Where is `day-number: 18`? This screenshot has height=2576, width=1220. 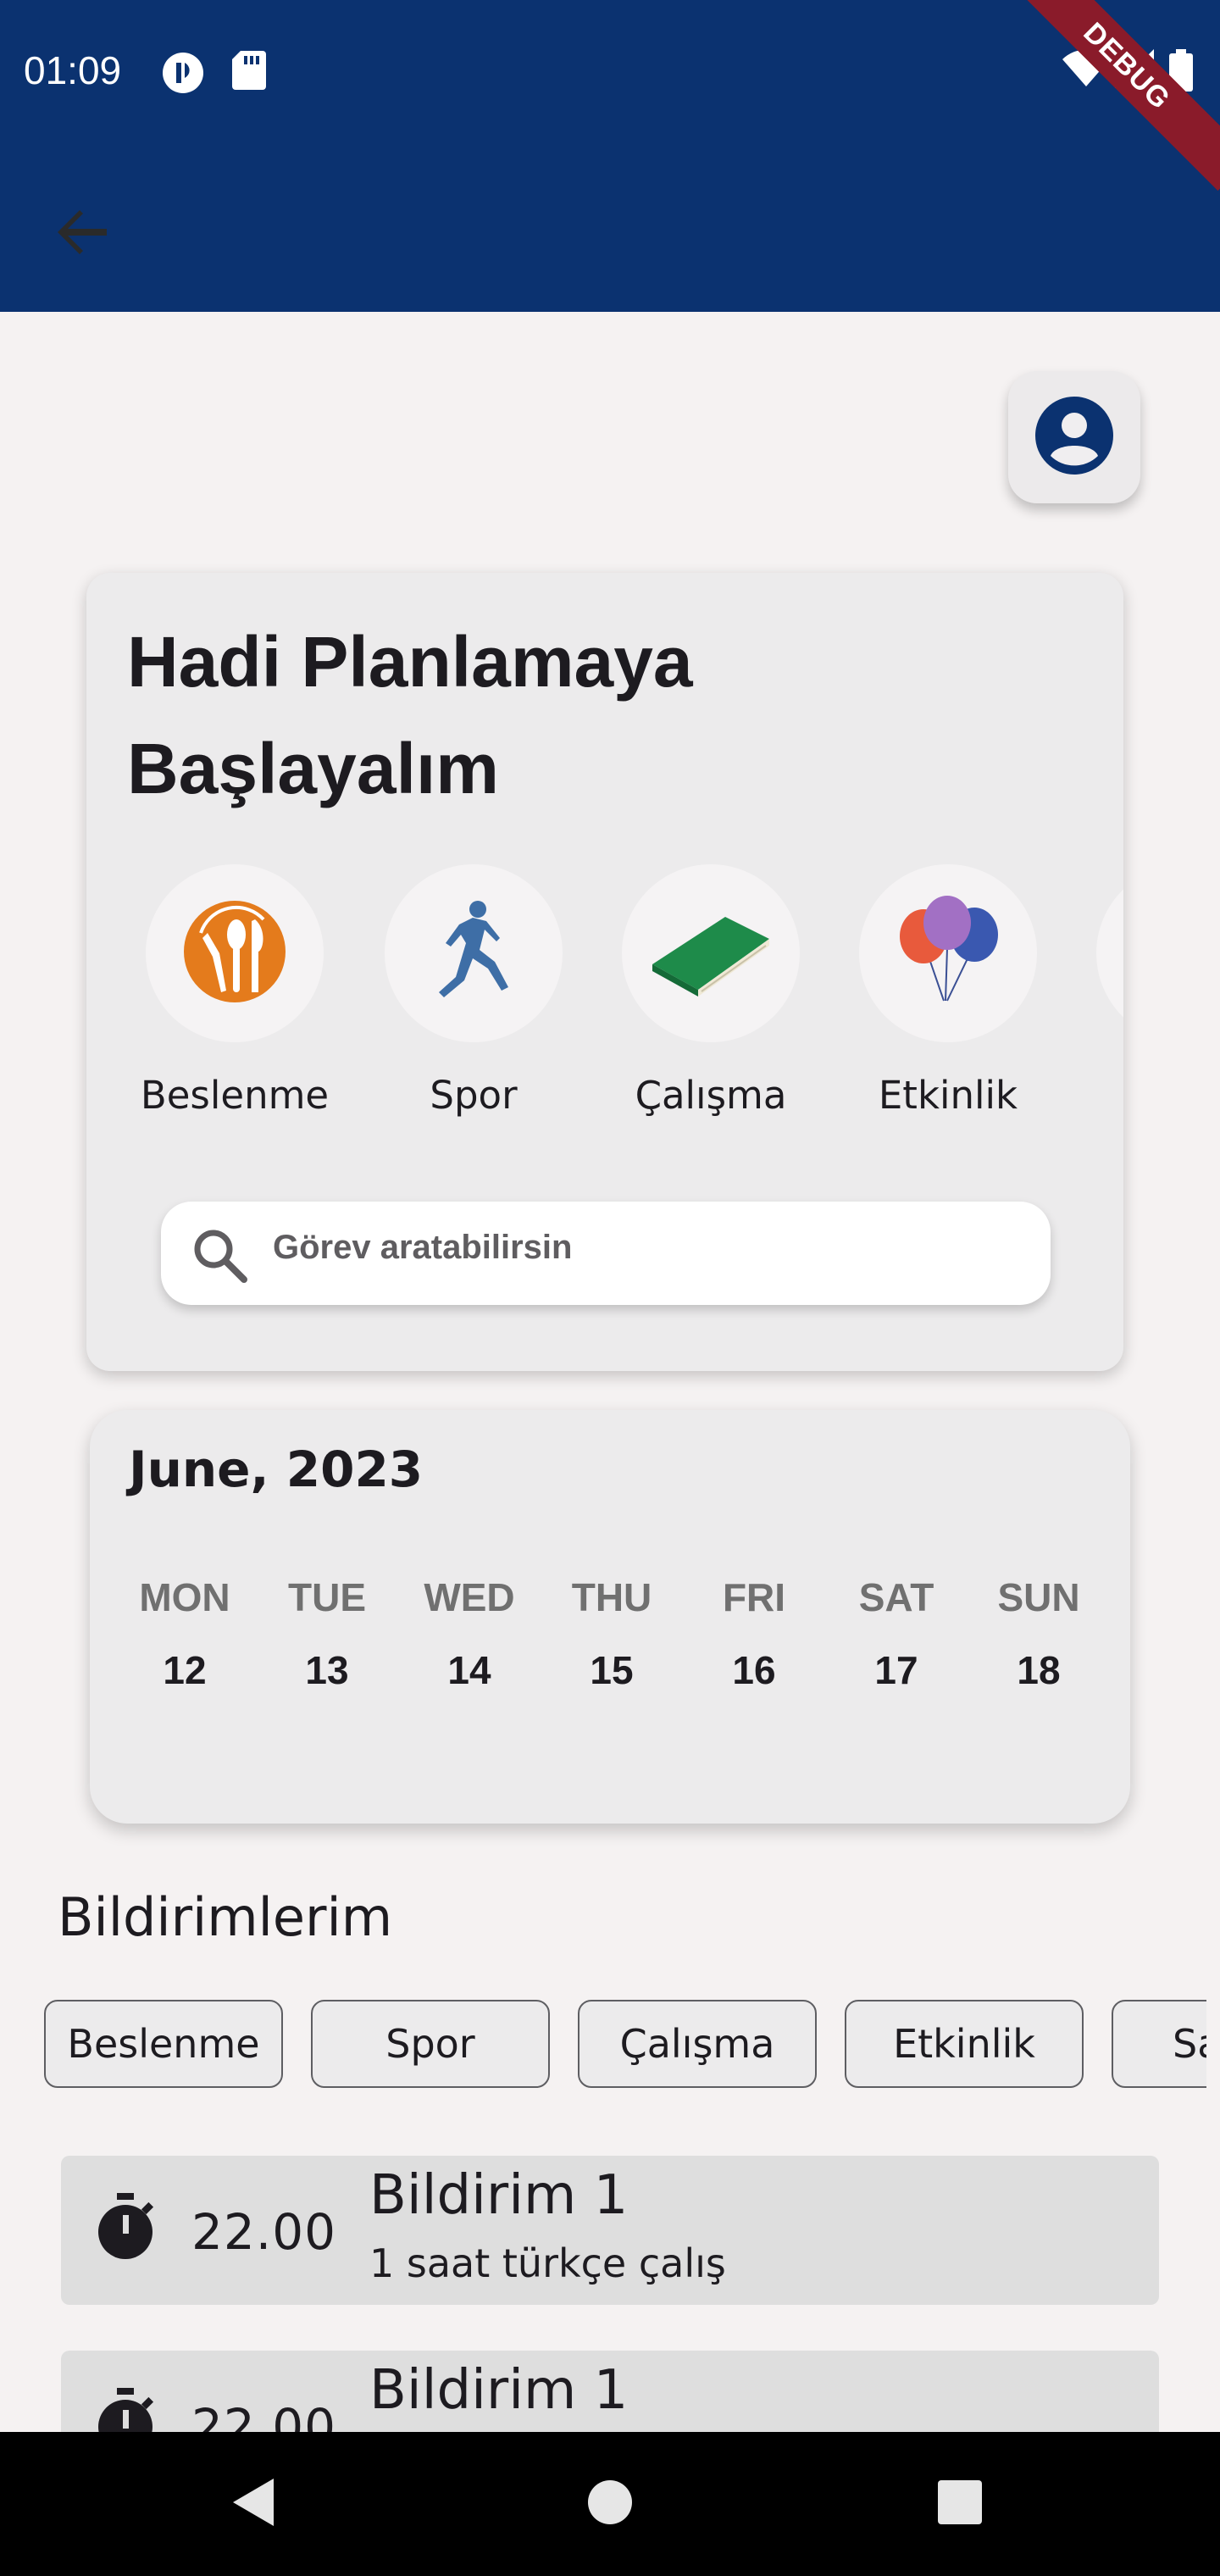 day-number: 18 is located at coordinates (1039, 1670).